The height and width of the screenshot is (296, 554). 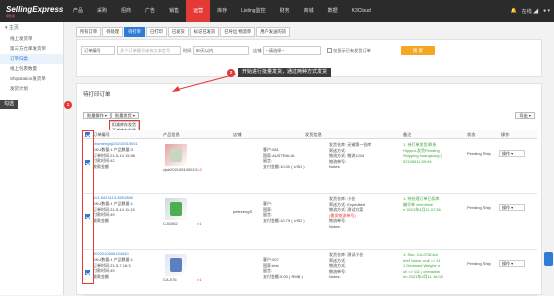 What do you see at coordinates (505, 134) in the screenshot?
I see `header-actions: 操作` at bounding box center [505, 134].